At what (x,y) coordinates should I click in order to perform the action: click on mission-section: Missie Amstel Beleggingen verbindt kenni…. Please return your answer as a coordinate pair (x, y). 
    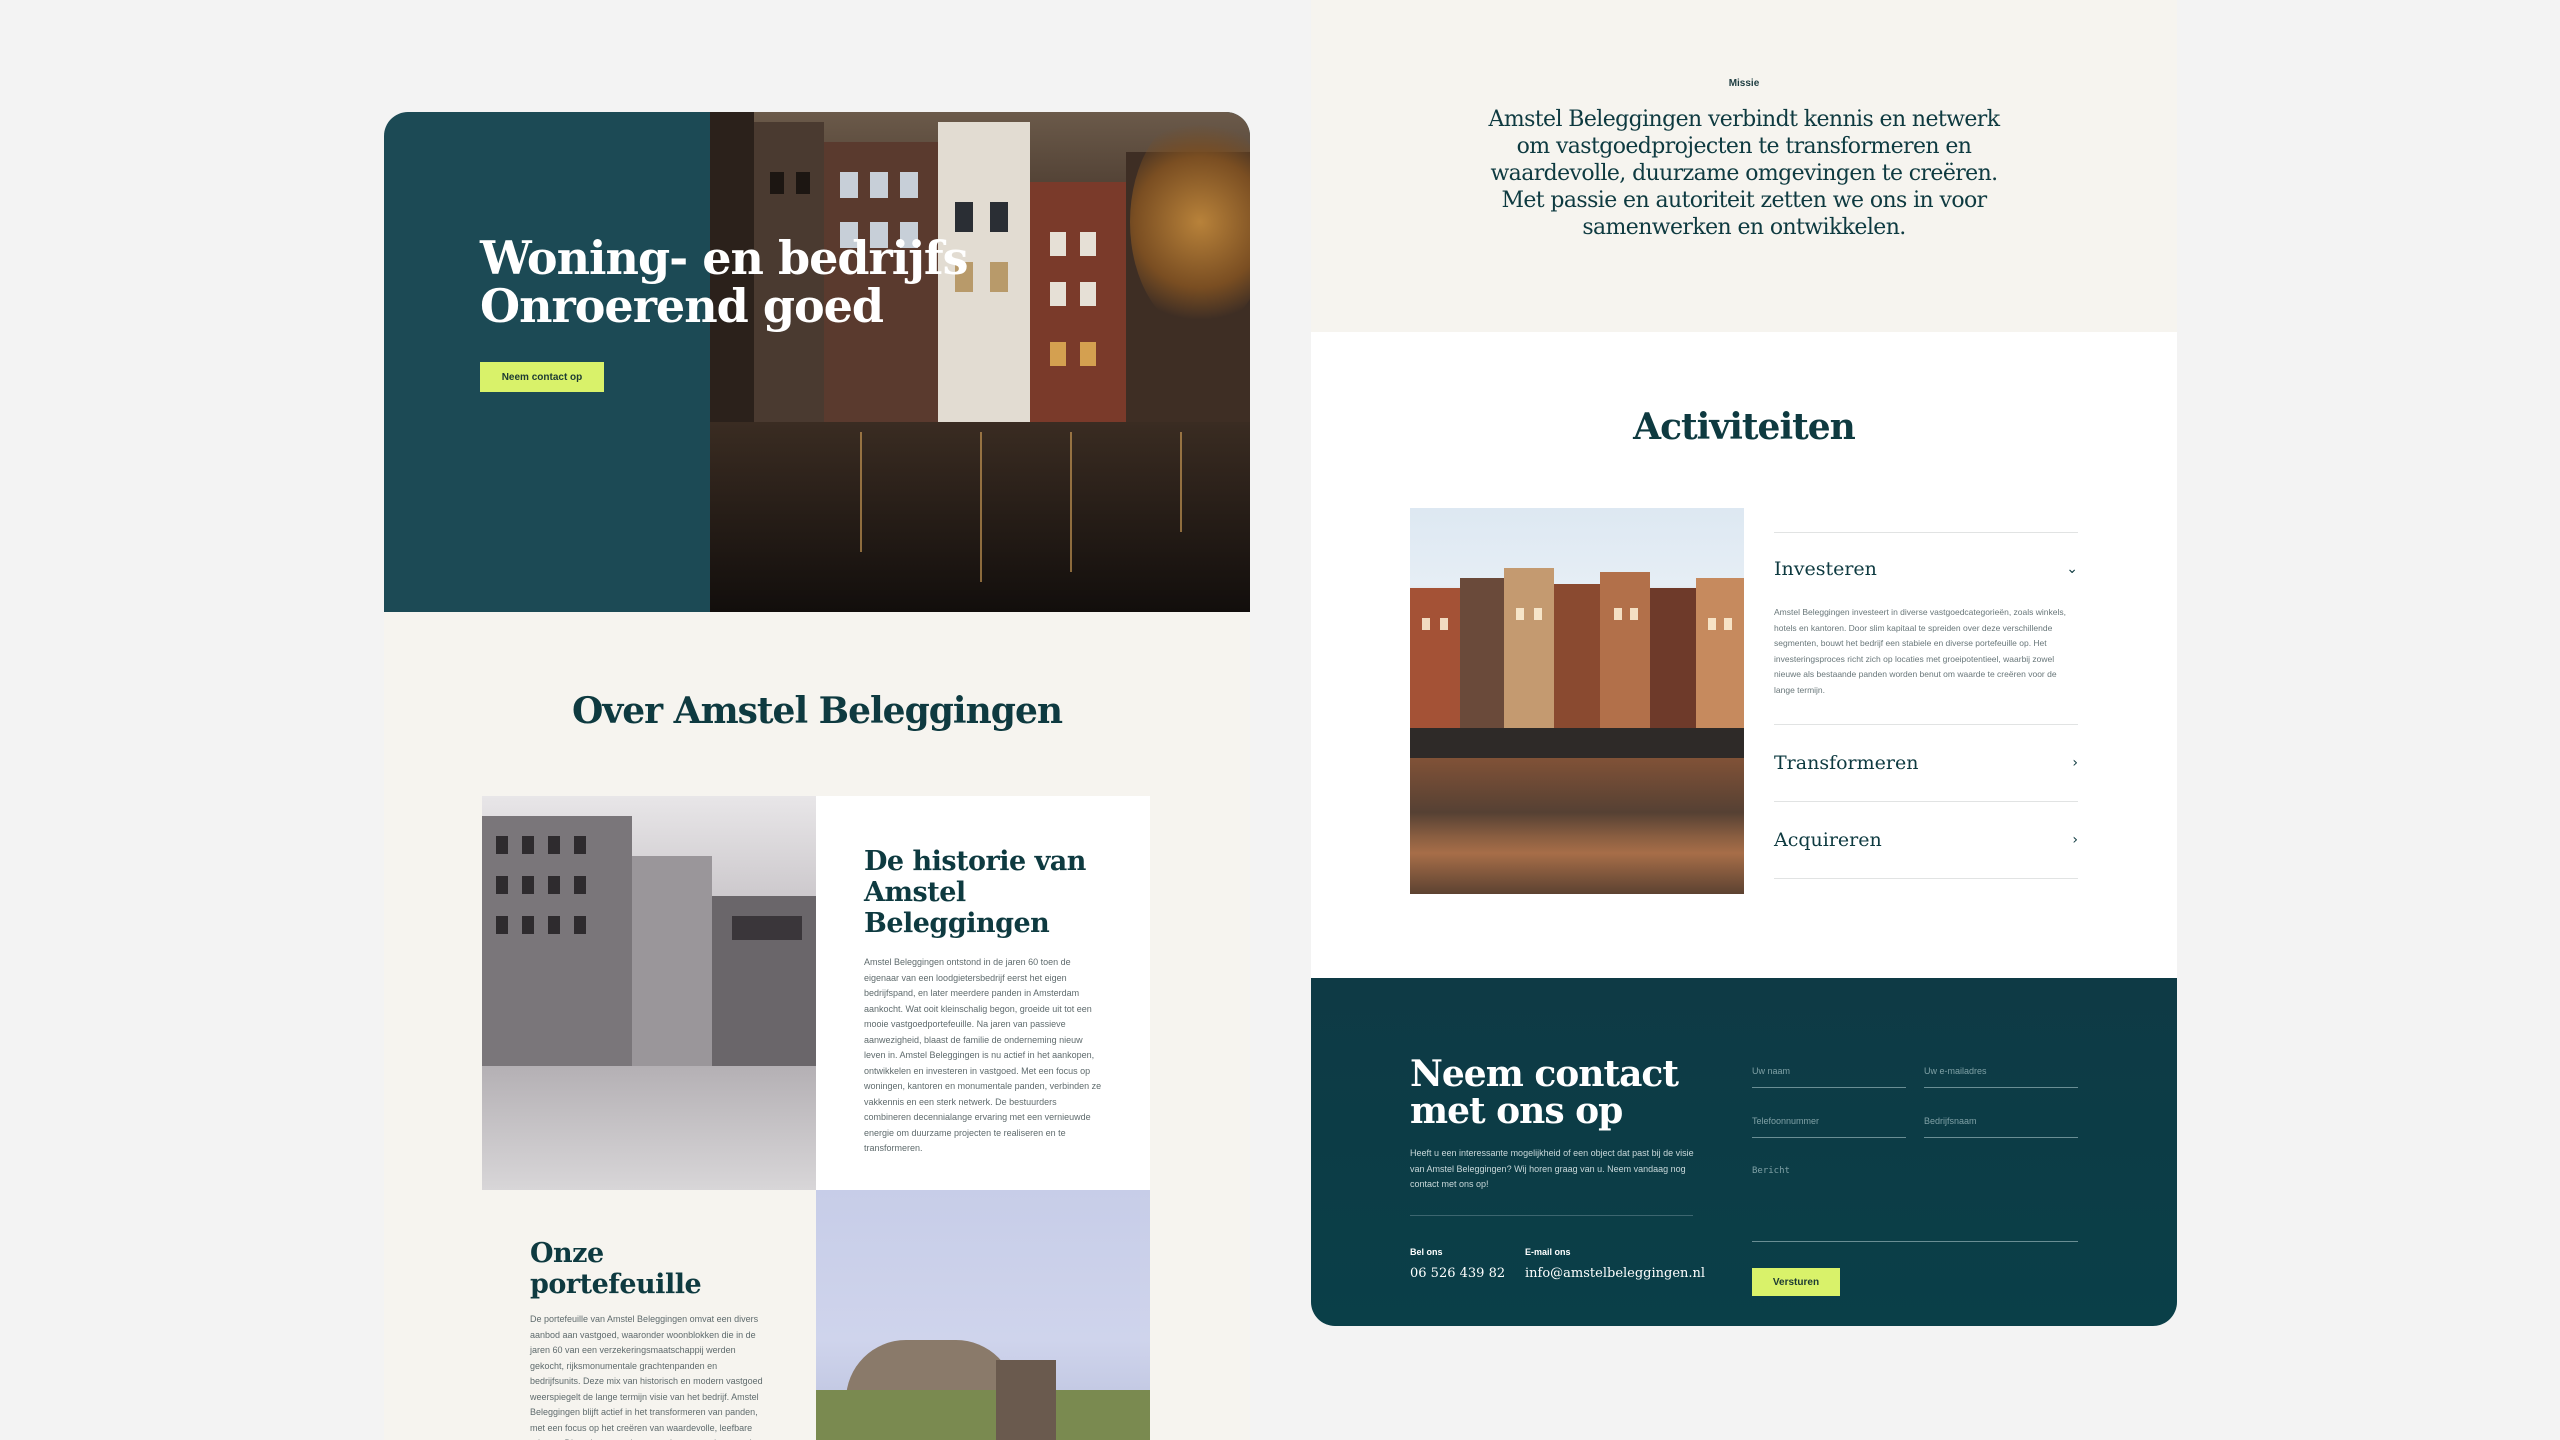
    Looking at the image, I should click on (1744, 166).